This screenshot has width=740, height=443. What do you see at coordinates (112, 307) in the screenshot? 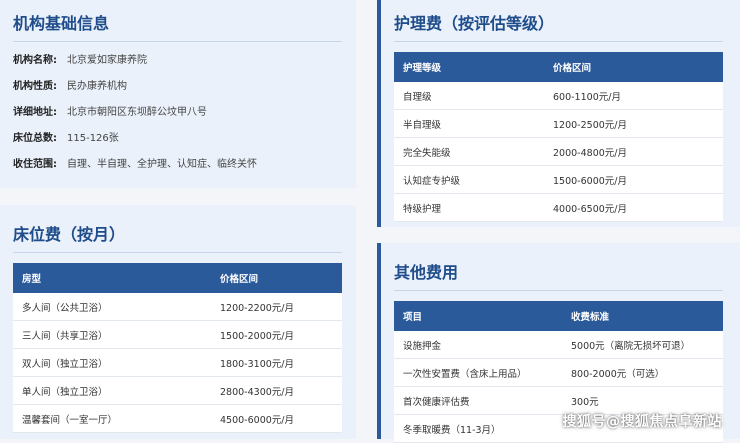
I see `table-cell: 多人间（公共卫浴）` at bounding box center [112, 307].